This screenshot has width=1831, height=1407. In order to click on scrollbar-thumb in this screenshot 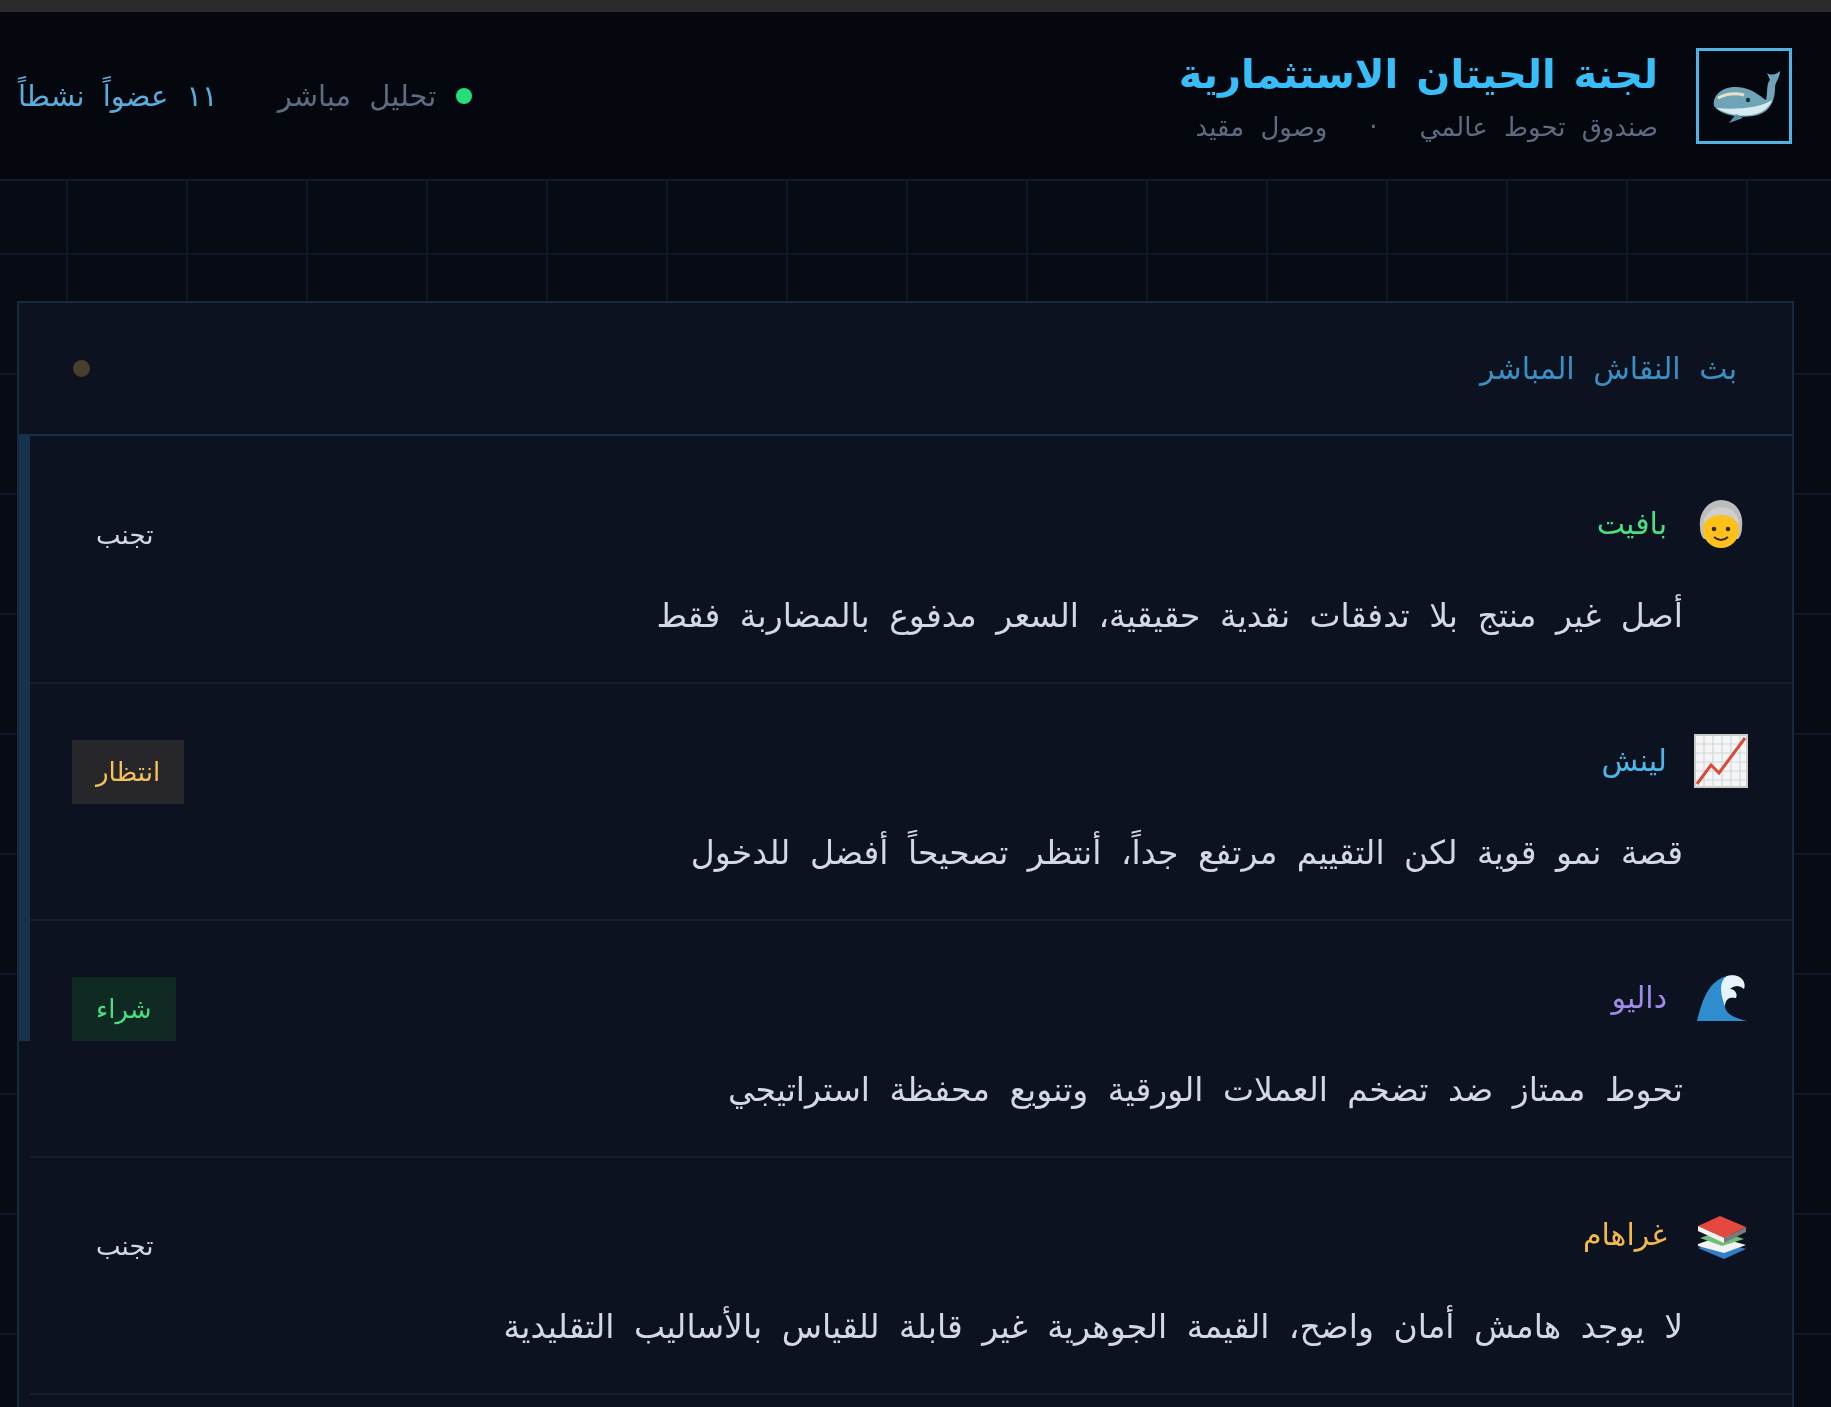, I will do `click(24, 738)`.